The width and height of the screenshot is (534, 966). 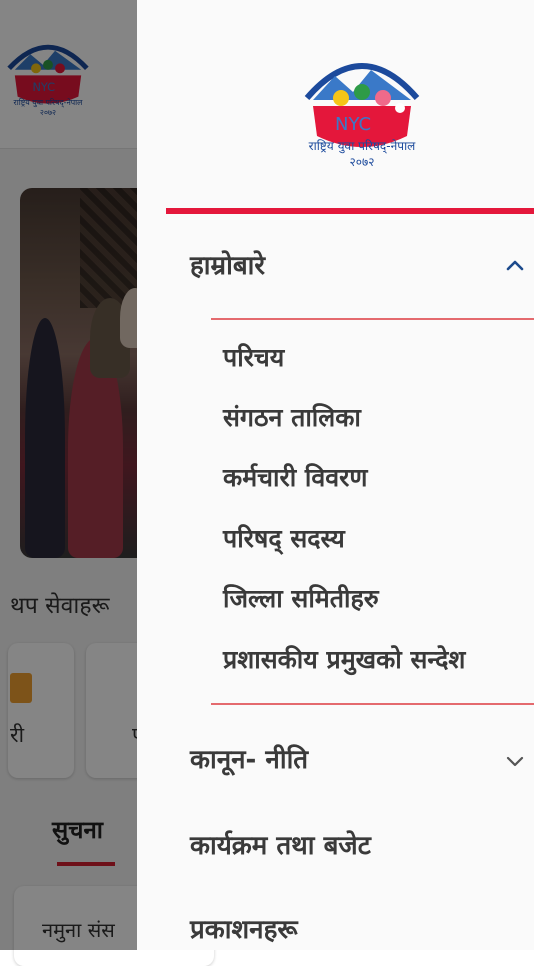 What do you see at coordinates (515, 761) in the screenshot?
I see `chevron-down-icon` at bounding box center [515, 761].